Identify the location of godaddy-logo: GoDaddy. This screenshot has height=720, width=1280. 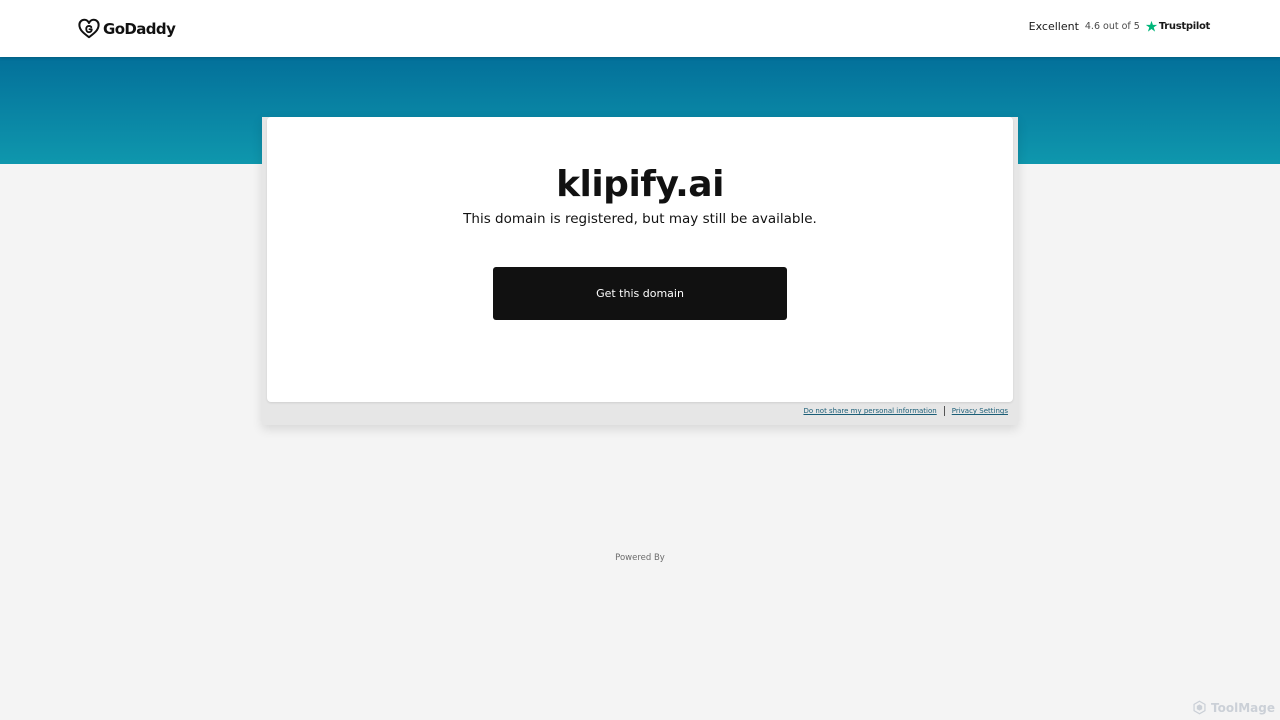
(127, 28).